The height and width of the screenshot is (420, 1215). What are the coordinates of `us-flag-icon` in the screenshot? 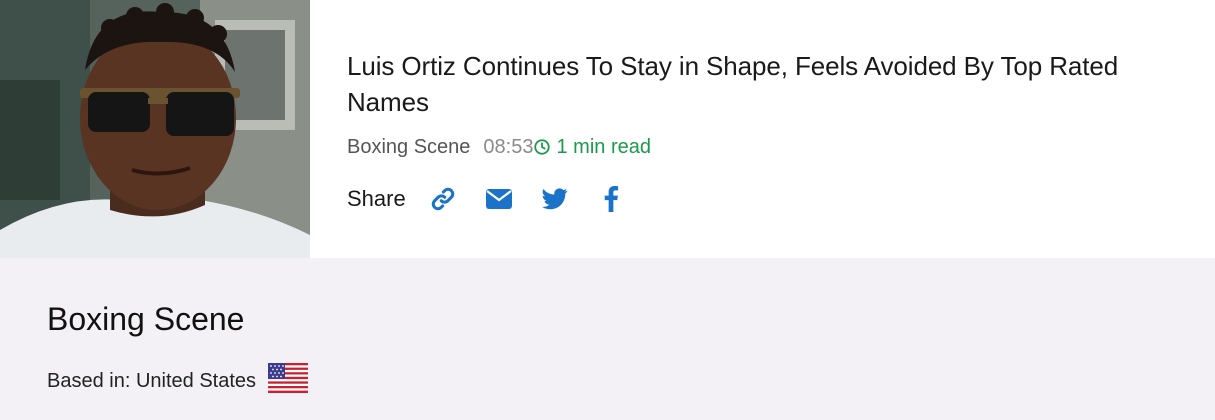 It's located at (288, 381).